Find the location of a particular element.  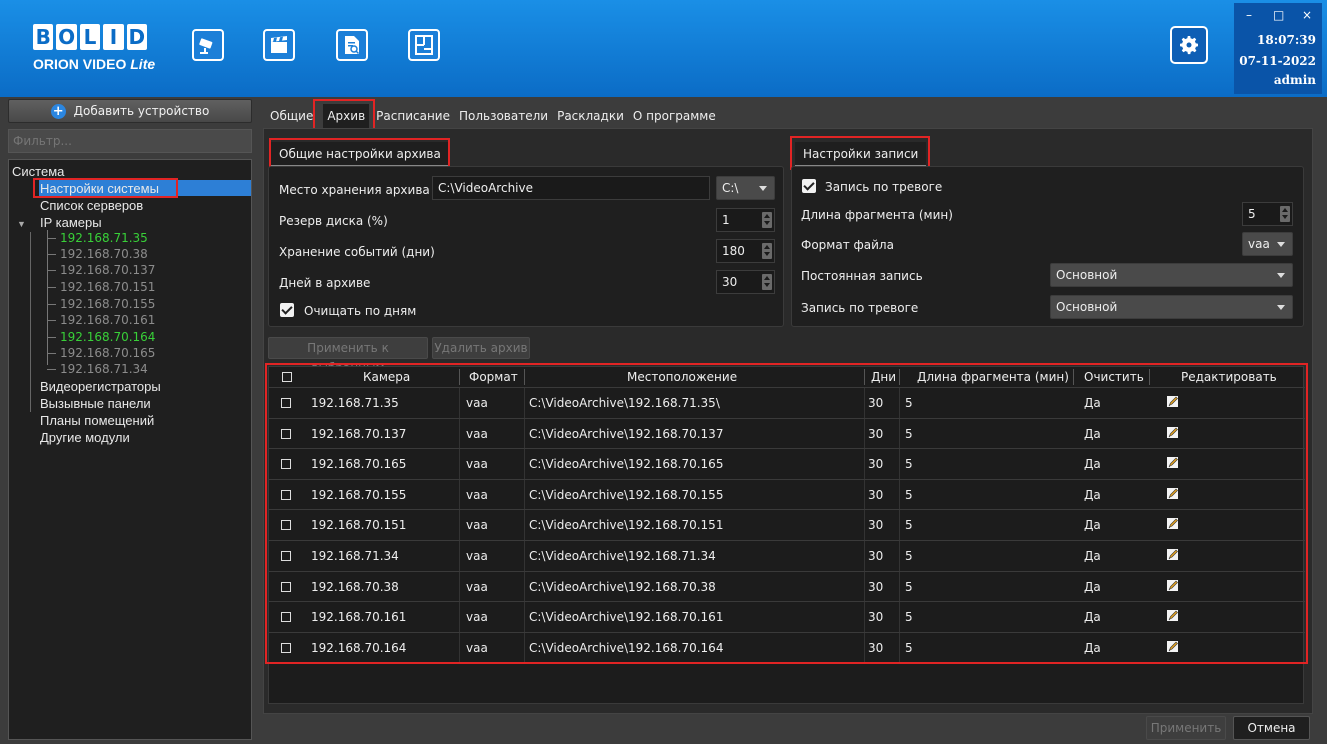

drive-select: C:\ is located at coordinates (745, 188).